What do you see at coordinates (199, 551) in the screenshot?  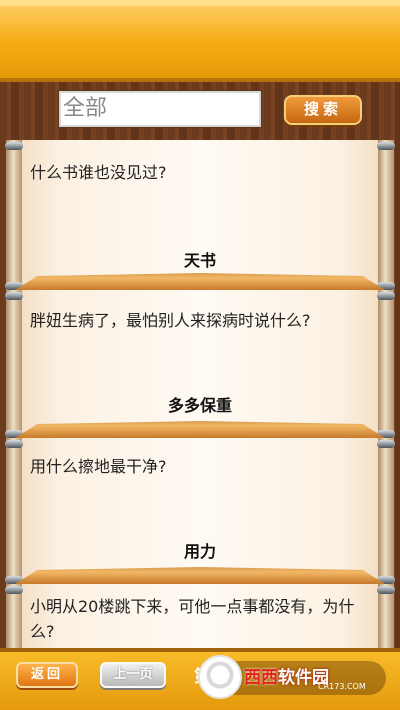 I see `riddle-answer: 用力` at bounding box center [199, 551].